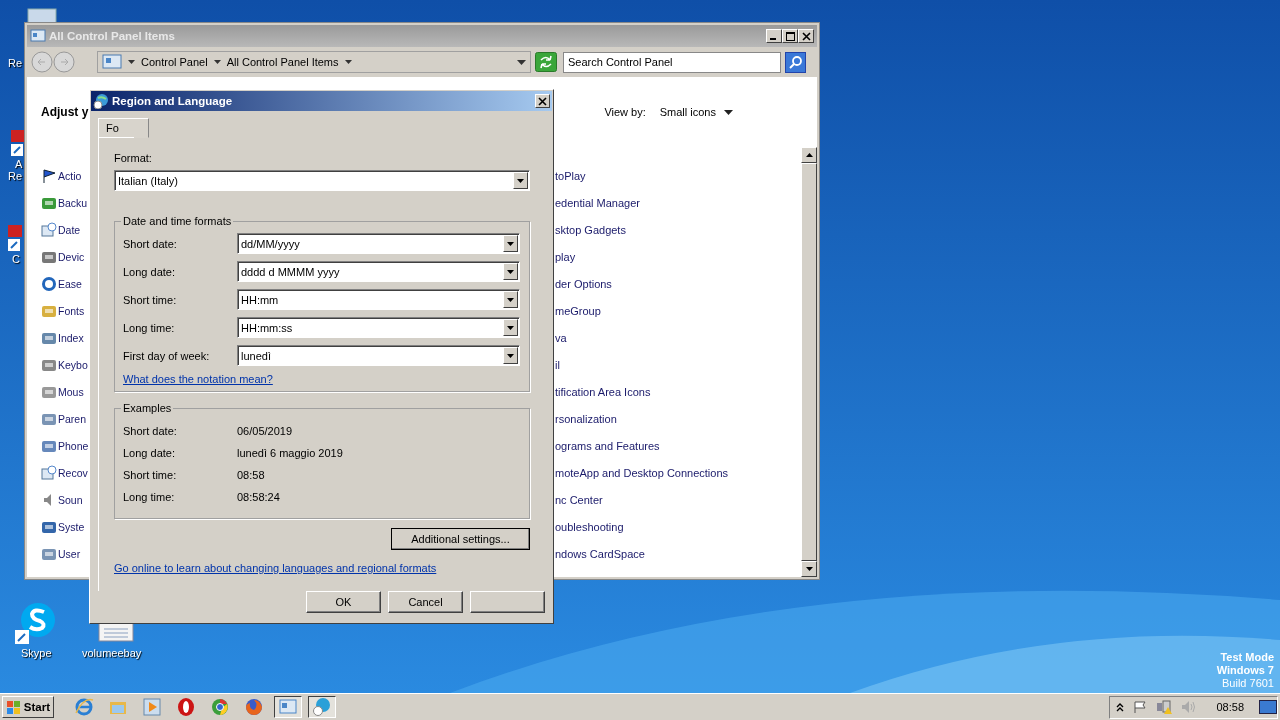 Image resolution: width=1280 pixels, height=720 pixels. I want to click on settings-link: Syste, so click(71, 527).